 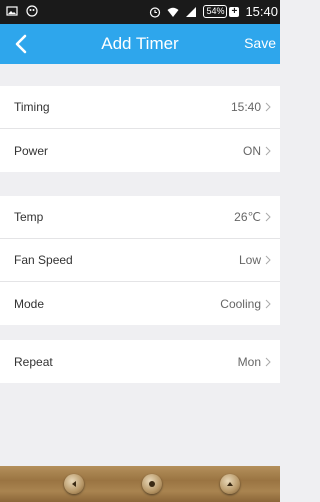 I want to click on app-bar: Add Timer Save, so click(x=140, y=44).